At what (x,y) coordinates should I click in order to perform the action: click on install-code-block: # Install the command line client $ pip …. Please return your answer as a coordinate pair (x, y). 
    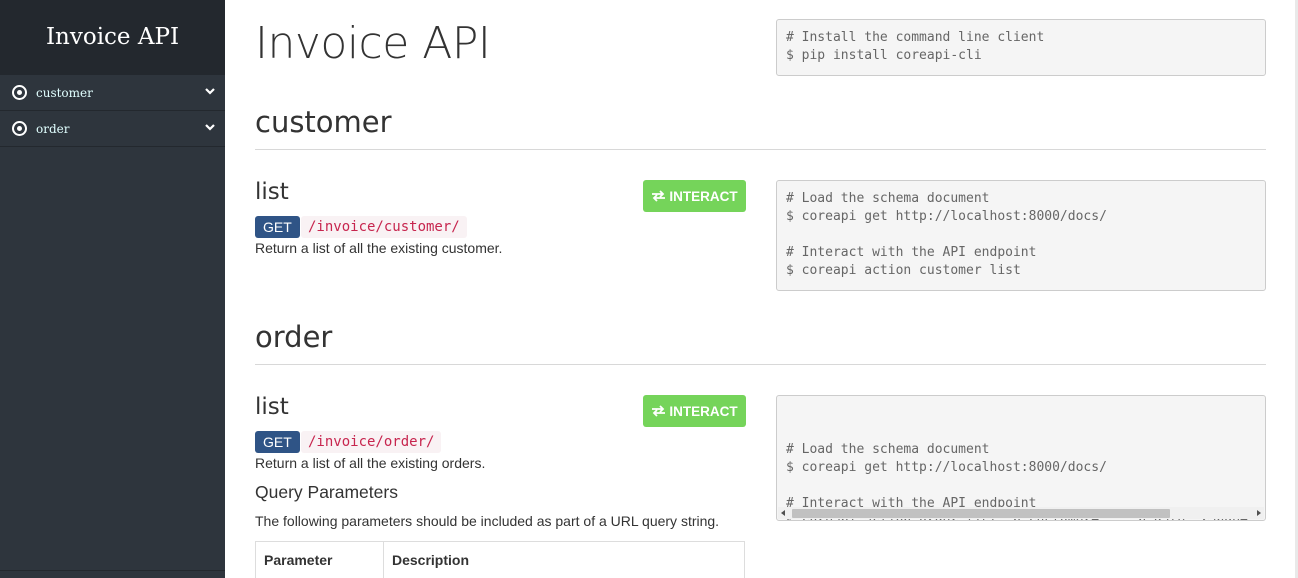
    Looking at the image, I should click on (1021, 47).